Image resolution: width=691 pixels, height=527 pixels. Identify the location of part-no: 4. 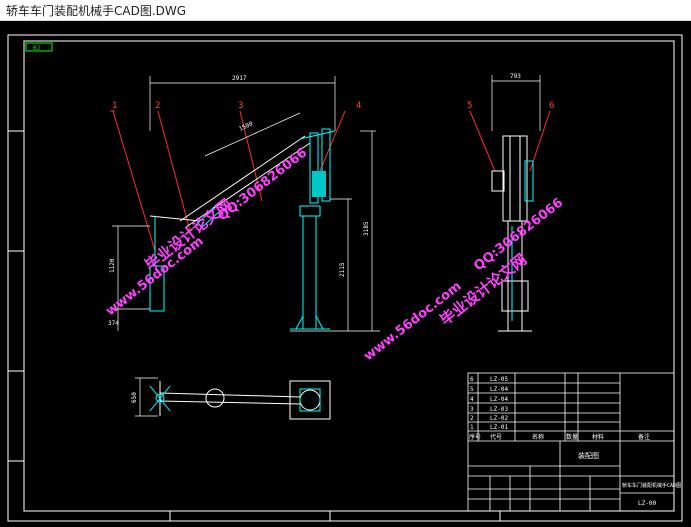
(472, 399).